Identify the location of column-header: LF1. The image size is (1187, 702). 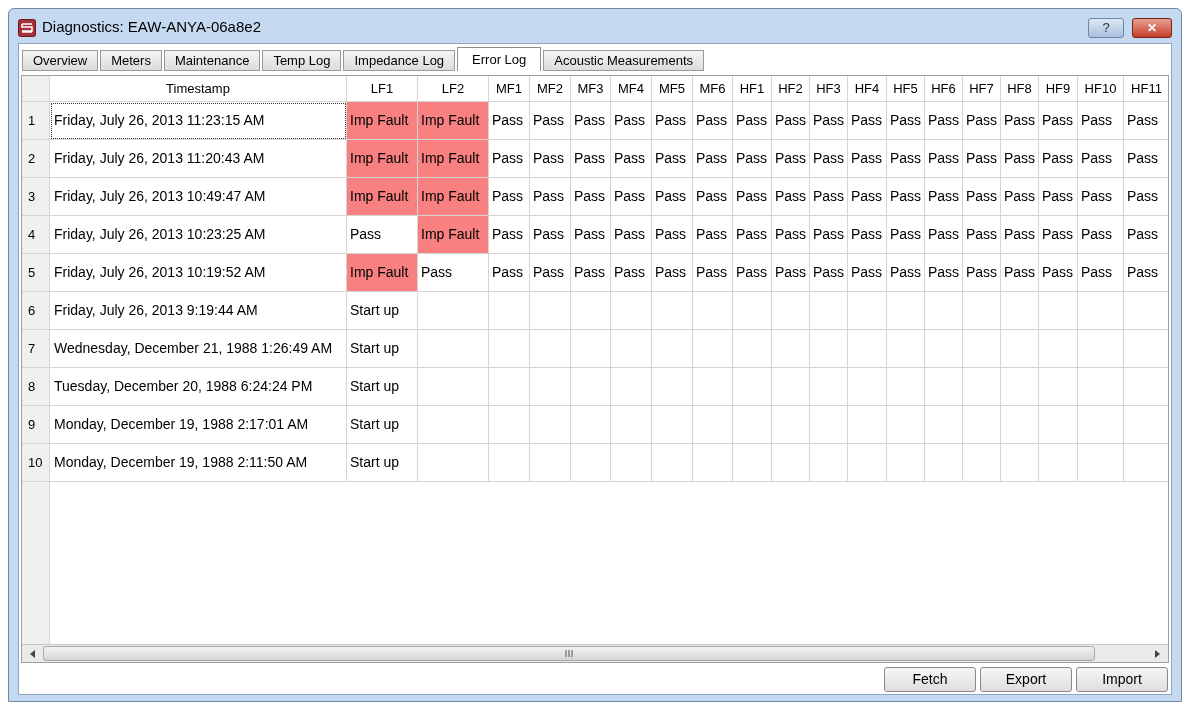
(382, 89).